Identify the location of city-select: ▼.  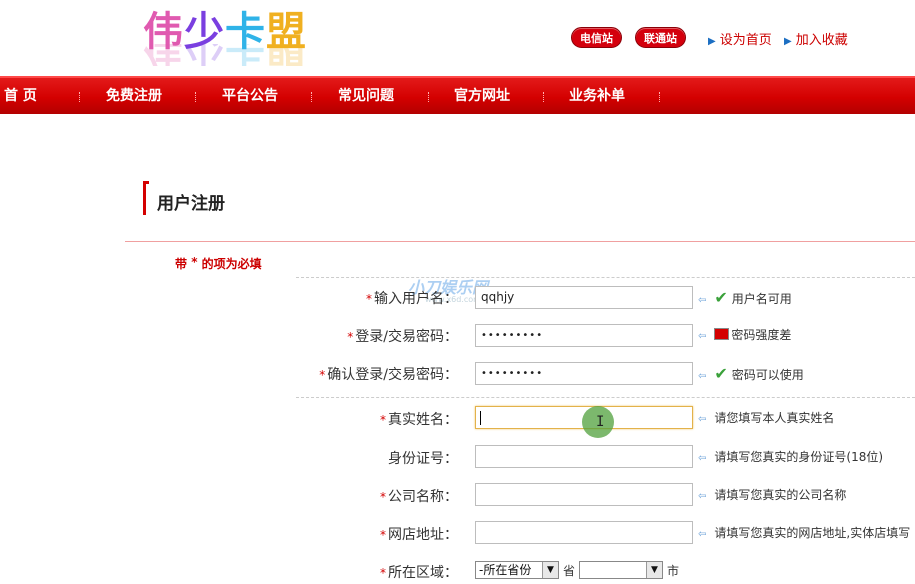
(621, 570).